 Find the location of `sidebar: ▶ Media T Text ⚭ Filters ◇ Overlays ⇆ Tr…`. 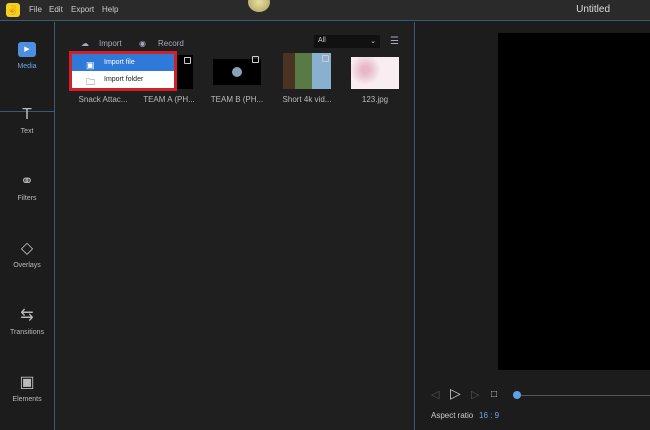

sidebar: ▶ Media T Text ⚭ Filters ◇ Overlays ⇆ Tr… is located at coordinates (27, 226).